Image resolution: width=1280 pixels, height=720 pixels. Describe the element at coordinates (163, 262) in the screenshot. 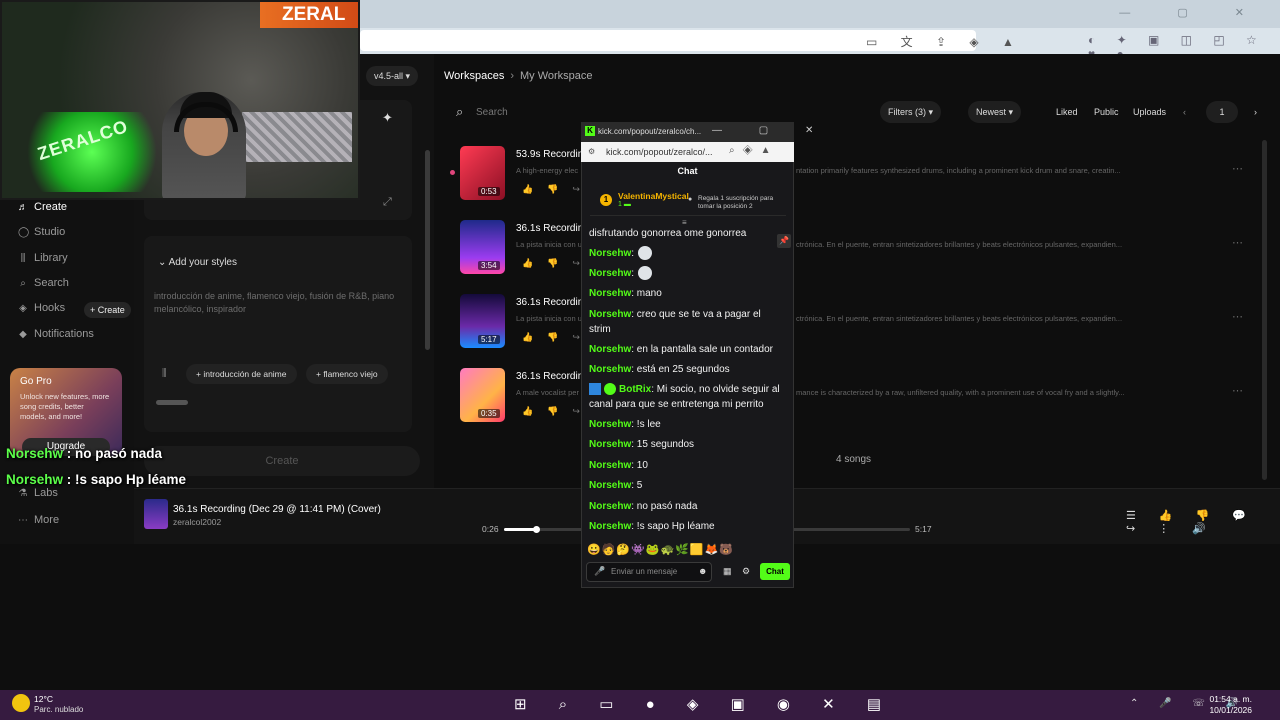

I see `chevron-down-icon: ⌄` at that location.